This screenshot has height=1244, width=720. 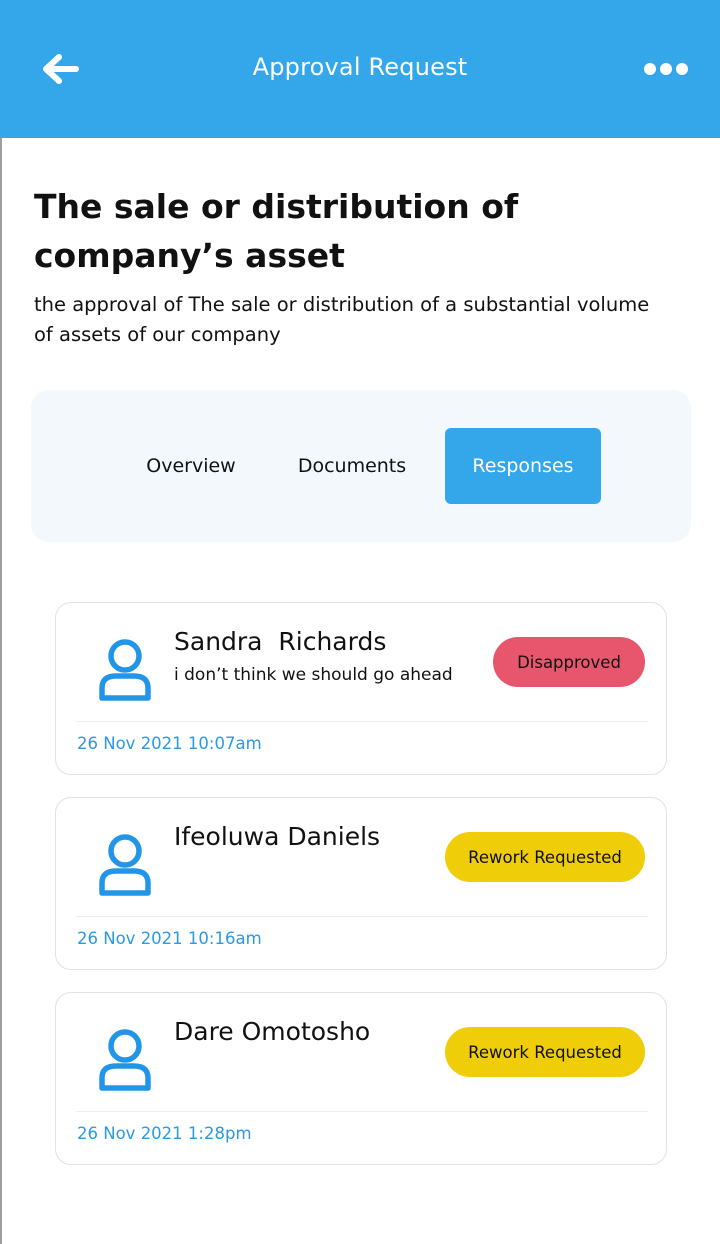 I want to click on more-options-button, so click(x=666, y=69).